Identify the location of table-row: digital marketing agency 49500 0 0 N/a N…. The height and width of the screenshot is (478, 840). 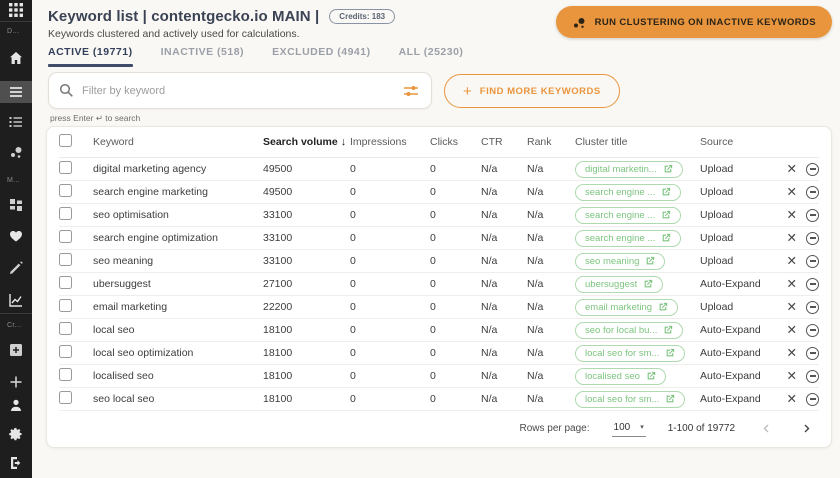
(439, 169).